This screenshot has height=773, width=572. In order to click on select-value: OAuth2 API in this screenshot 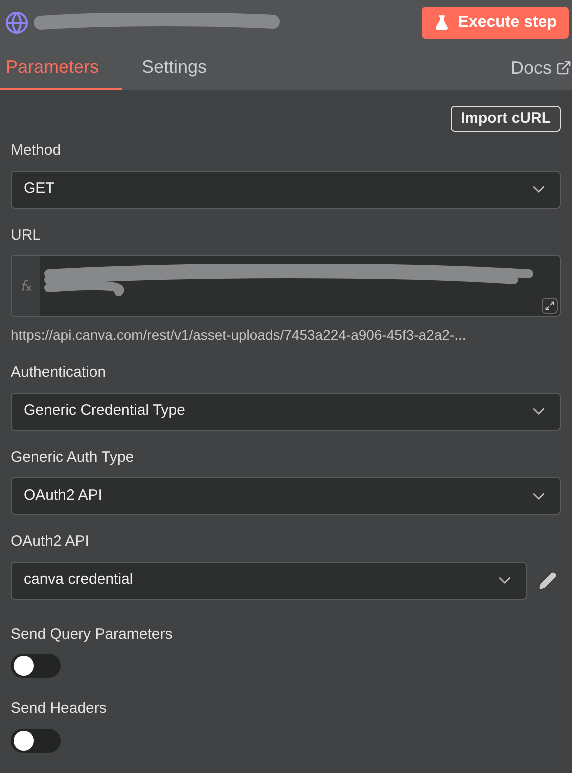, I will do `click(63, 496)`.